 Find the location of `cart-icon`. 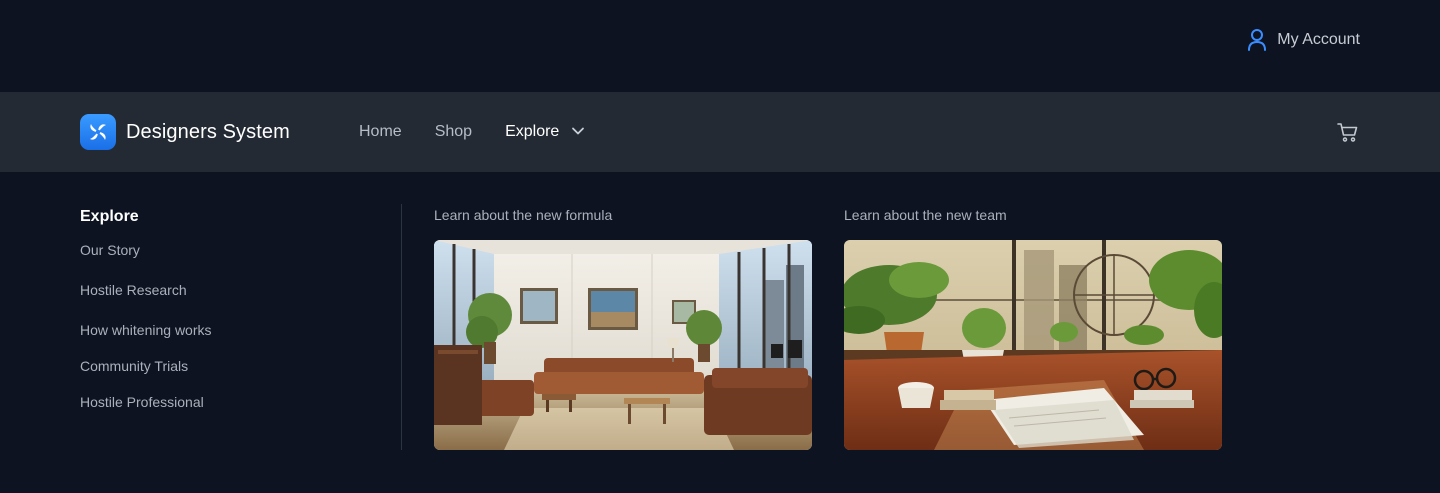

cart-icon is located at coordinates (1348, 132).